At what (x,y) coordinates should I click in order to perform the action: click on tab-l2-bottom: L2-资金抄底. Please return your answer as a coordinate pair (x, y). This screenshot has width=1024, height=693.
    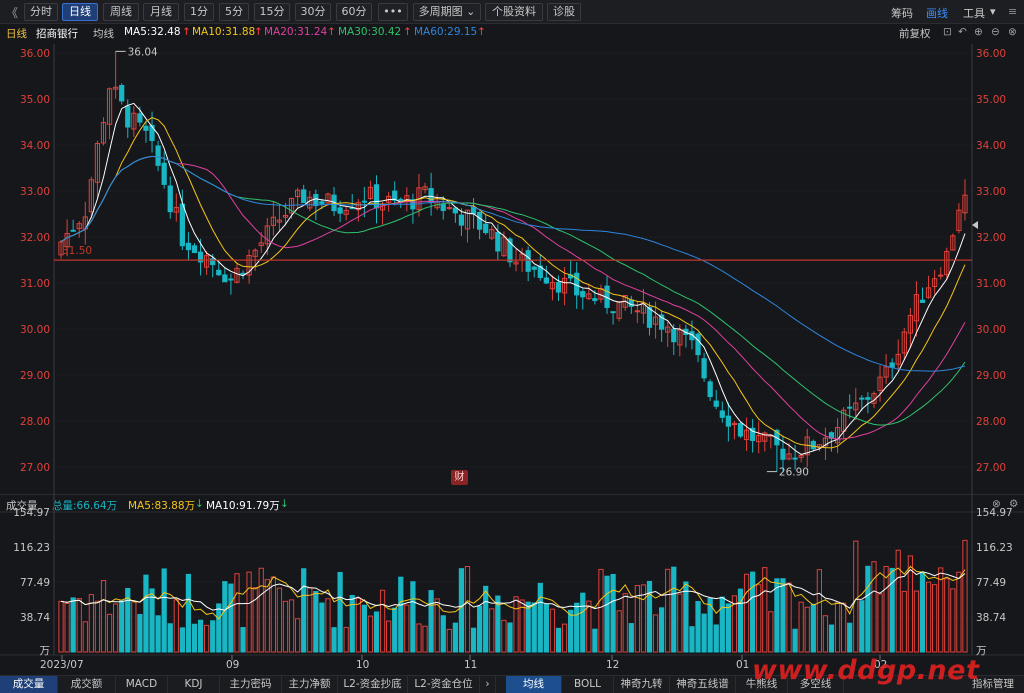
    Looking at the image, I should click on (373, 684).